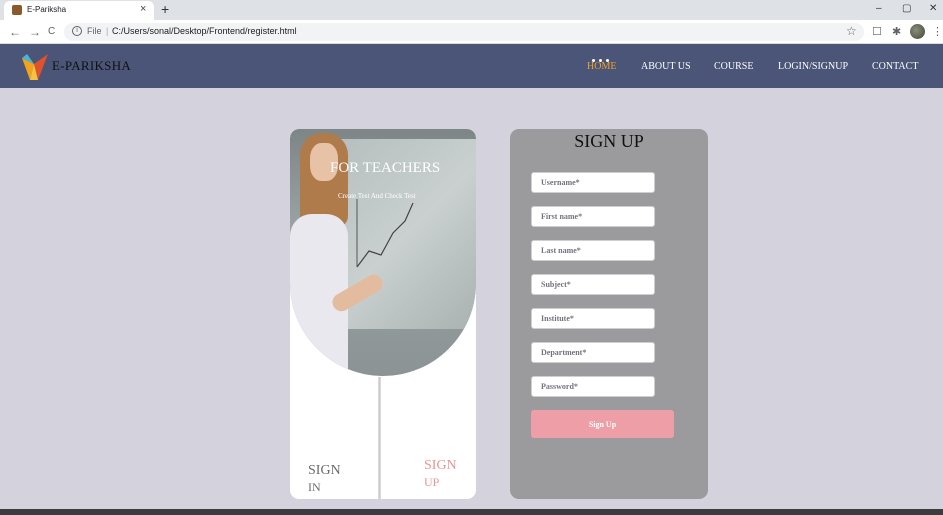  What do you see at coordinates (917, 31) in the screenshot?
I see `profile-avatar` at bounding box center [917, 31].